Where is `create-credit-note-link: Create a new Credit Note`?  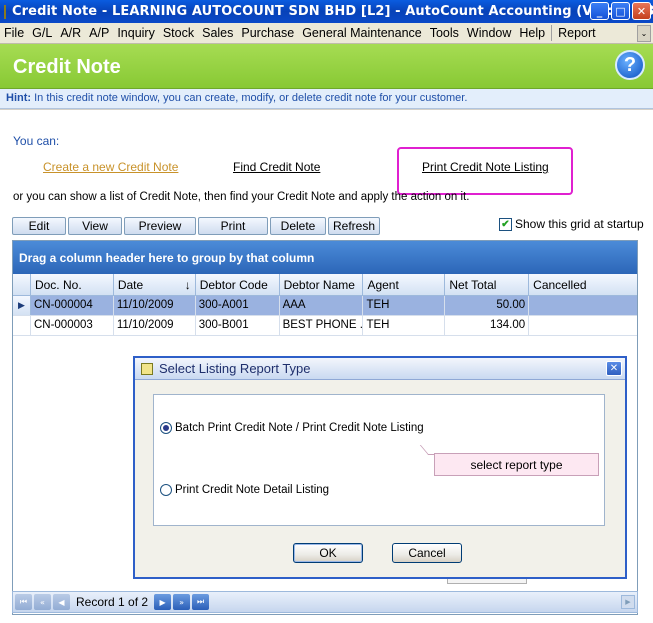 create-credit-note-link: Create a new Credit Note is located at coordinates (110, 167).